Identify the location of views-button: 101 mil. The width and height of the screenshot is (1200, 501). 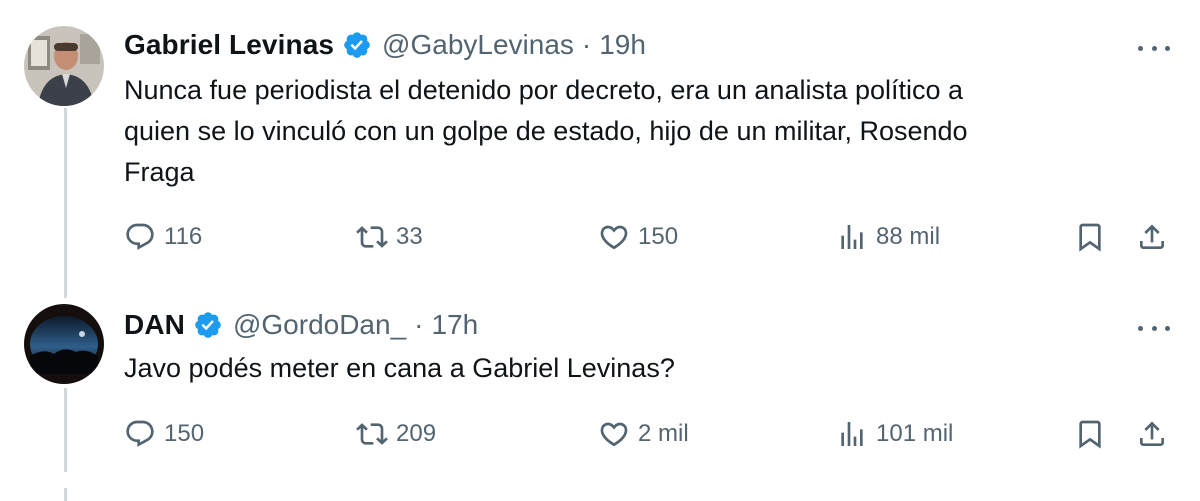
(894, 434).